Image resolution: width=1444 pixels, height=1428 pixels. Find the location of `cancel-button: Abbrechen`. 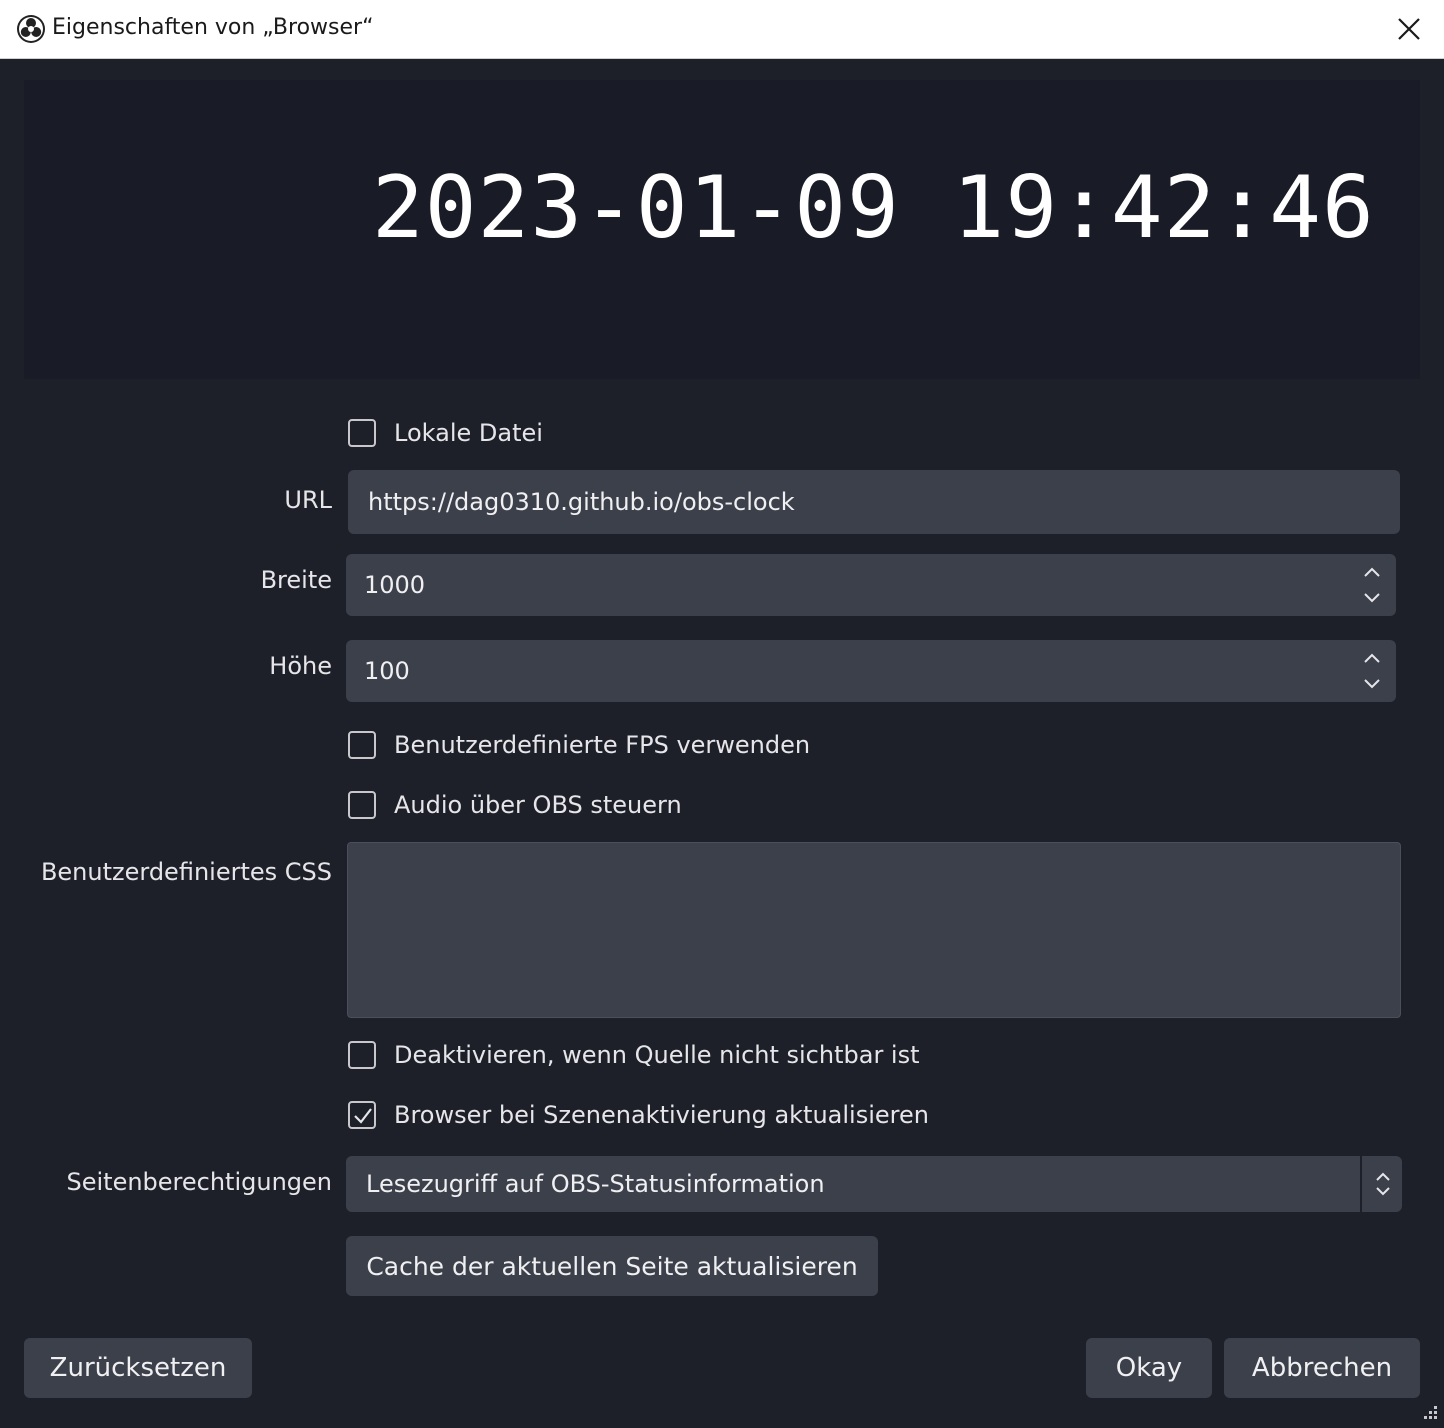

cancel-button: Abbrechen is located at coordinates (1322, 1368).